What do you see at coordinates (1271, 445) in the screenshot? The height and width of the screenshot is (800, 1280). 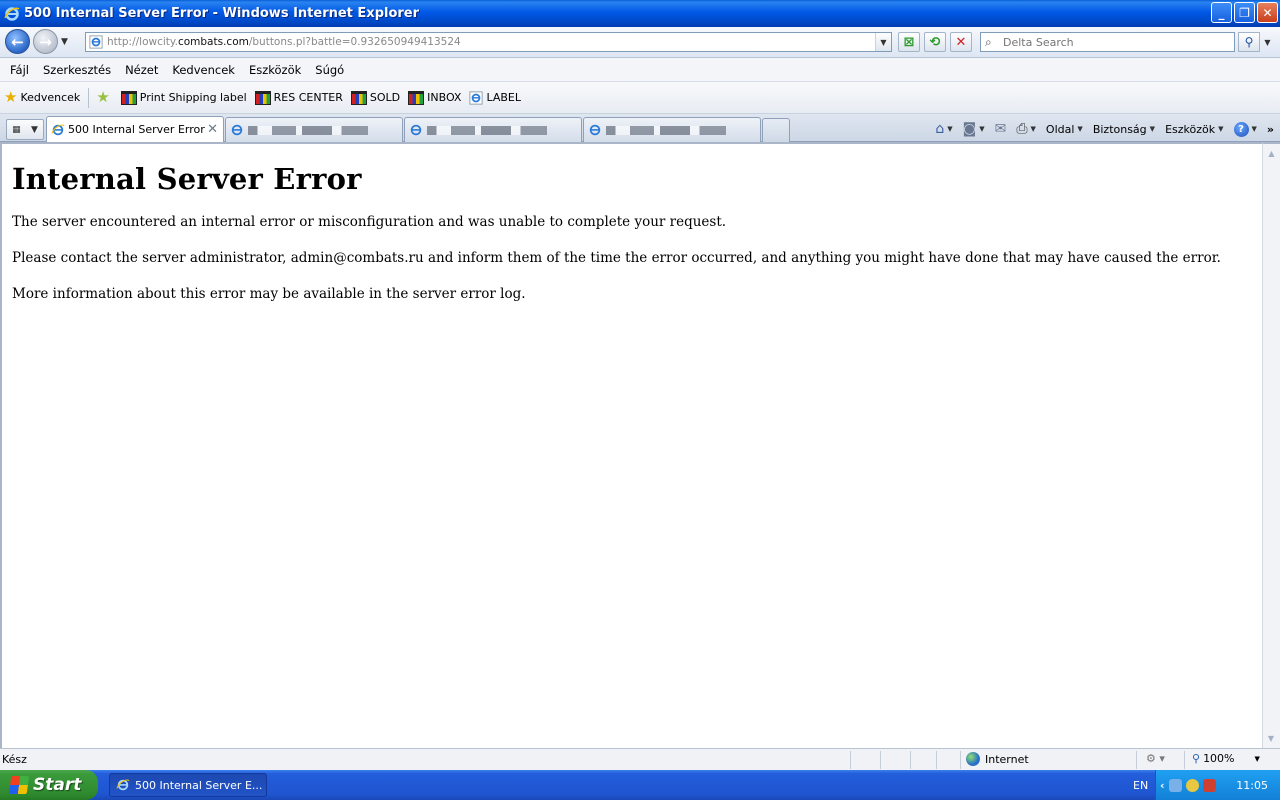 I see `vertical-scrollbar: ▲ ▼` at bounding box center [1271, 445].